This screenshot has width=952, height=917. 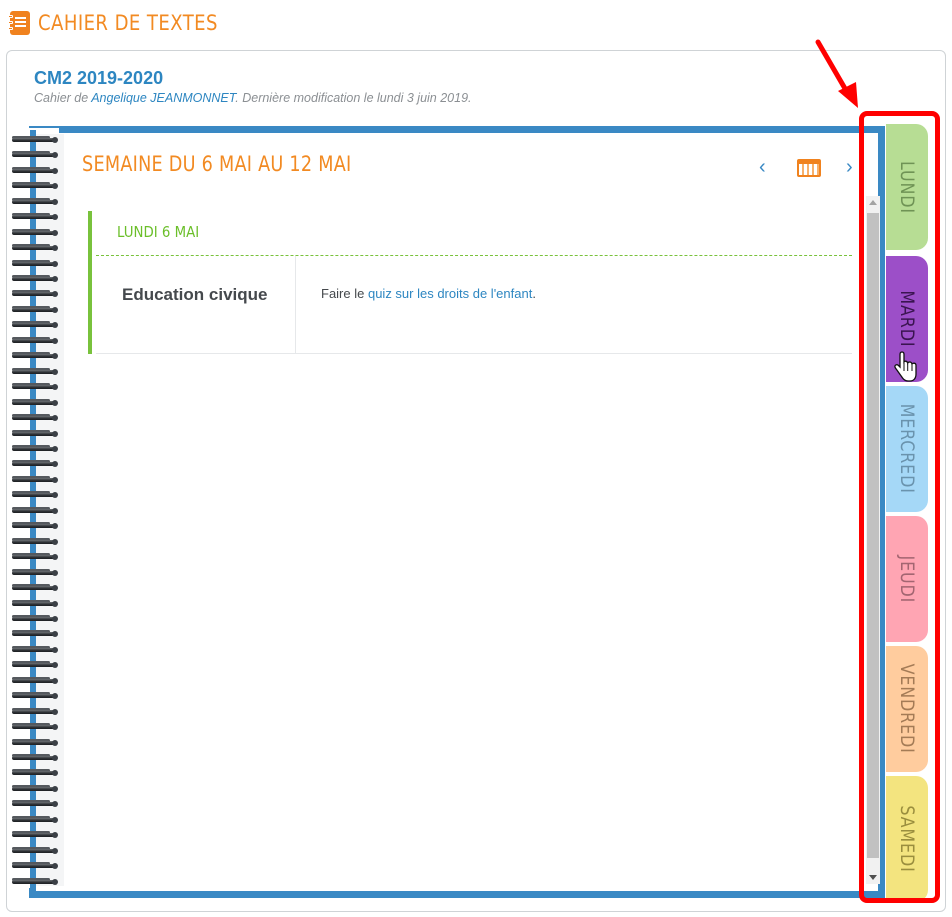 I want to click on week-title: SEMAINE DU 6 MAI AU 12 MAI, so click(x=217, y=164).